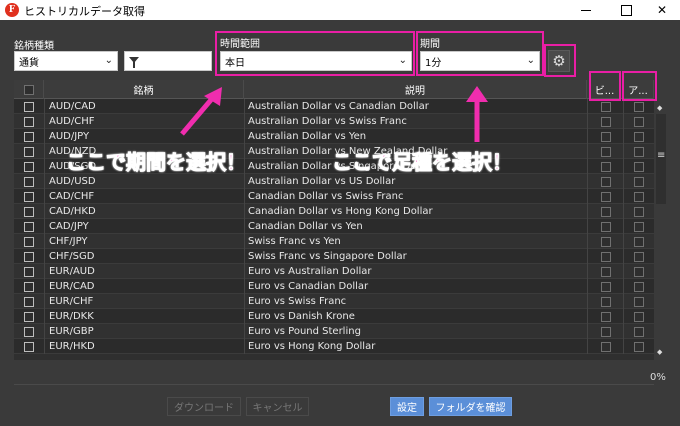 Image resolution: width=680 pixels, height=426 pixels. What do you see at coordinates (626, 10) in the screenshot?
I see `maximize-button` at bounding box center [626, 10].